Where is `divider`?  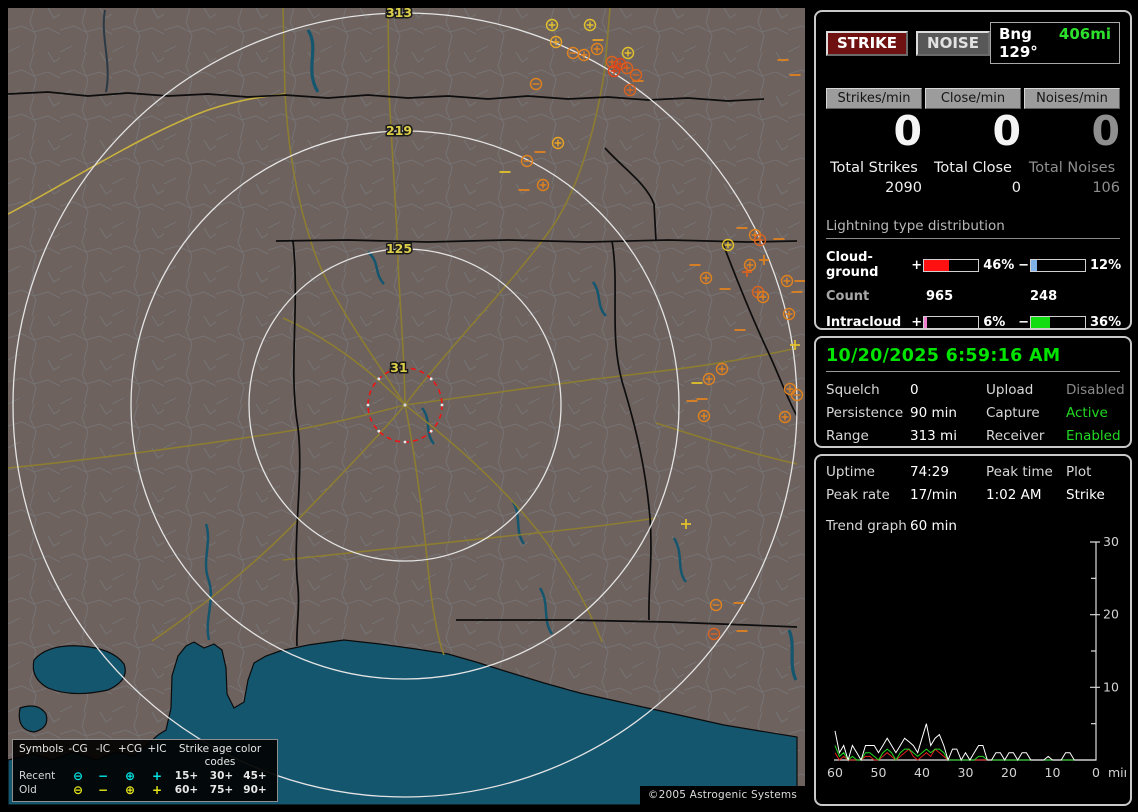 divider is located at coordinates (973, 371).